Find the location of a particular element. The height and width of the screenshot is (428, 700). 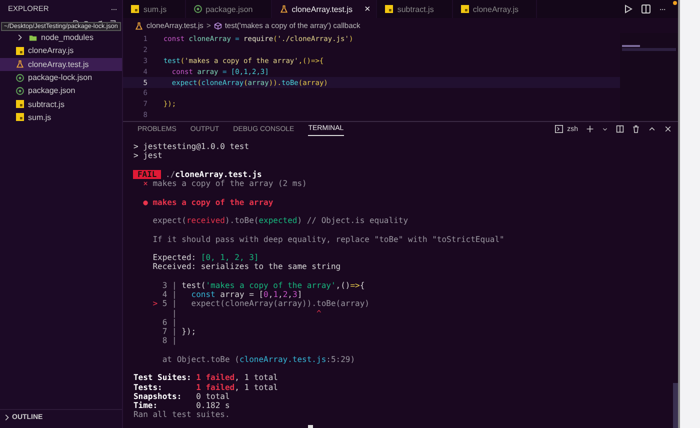

terminal-line: > jesttesting@1.0.0 test is located at coordinates (191, 147).